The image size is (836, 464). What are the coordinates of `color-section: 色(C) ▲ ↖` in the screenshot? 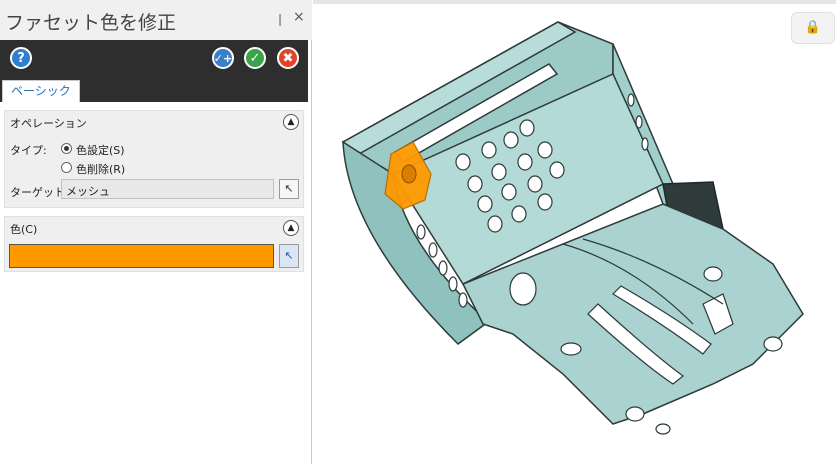 It's located at (154, 244).